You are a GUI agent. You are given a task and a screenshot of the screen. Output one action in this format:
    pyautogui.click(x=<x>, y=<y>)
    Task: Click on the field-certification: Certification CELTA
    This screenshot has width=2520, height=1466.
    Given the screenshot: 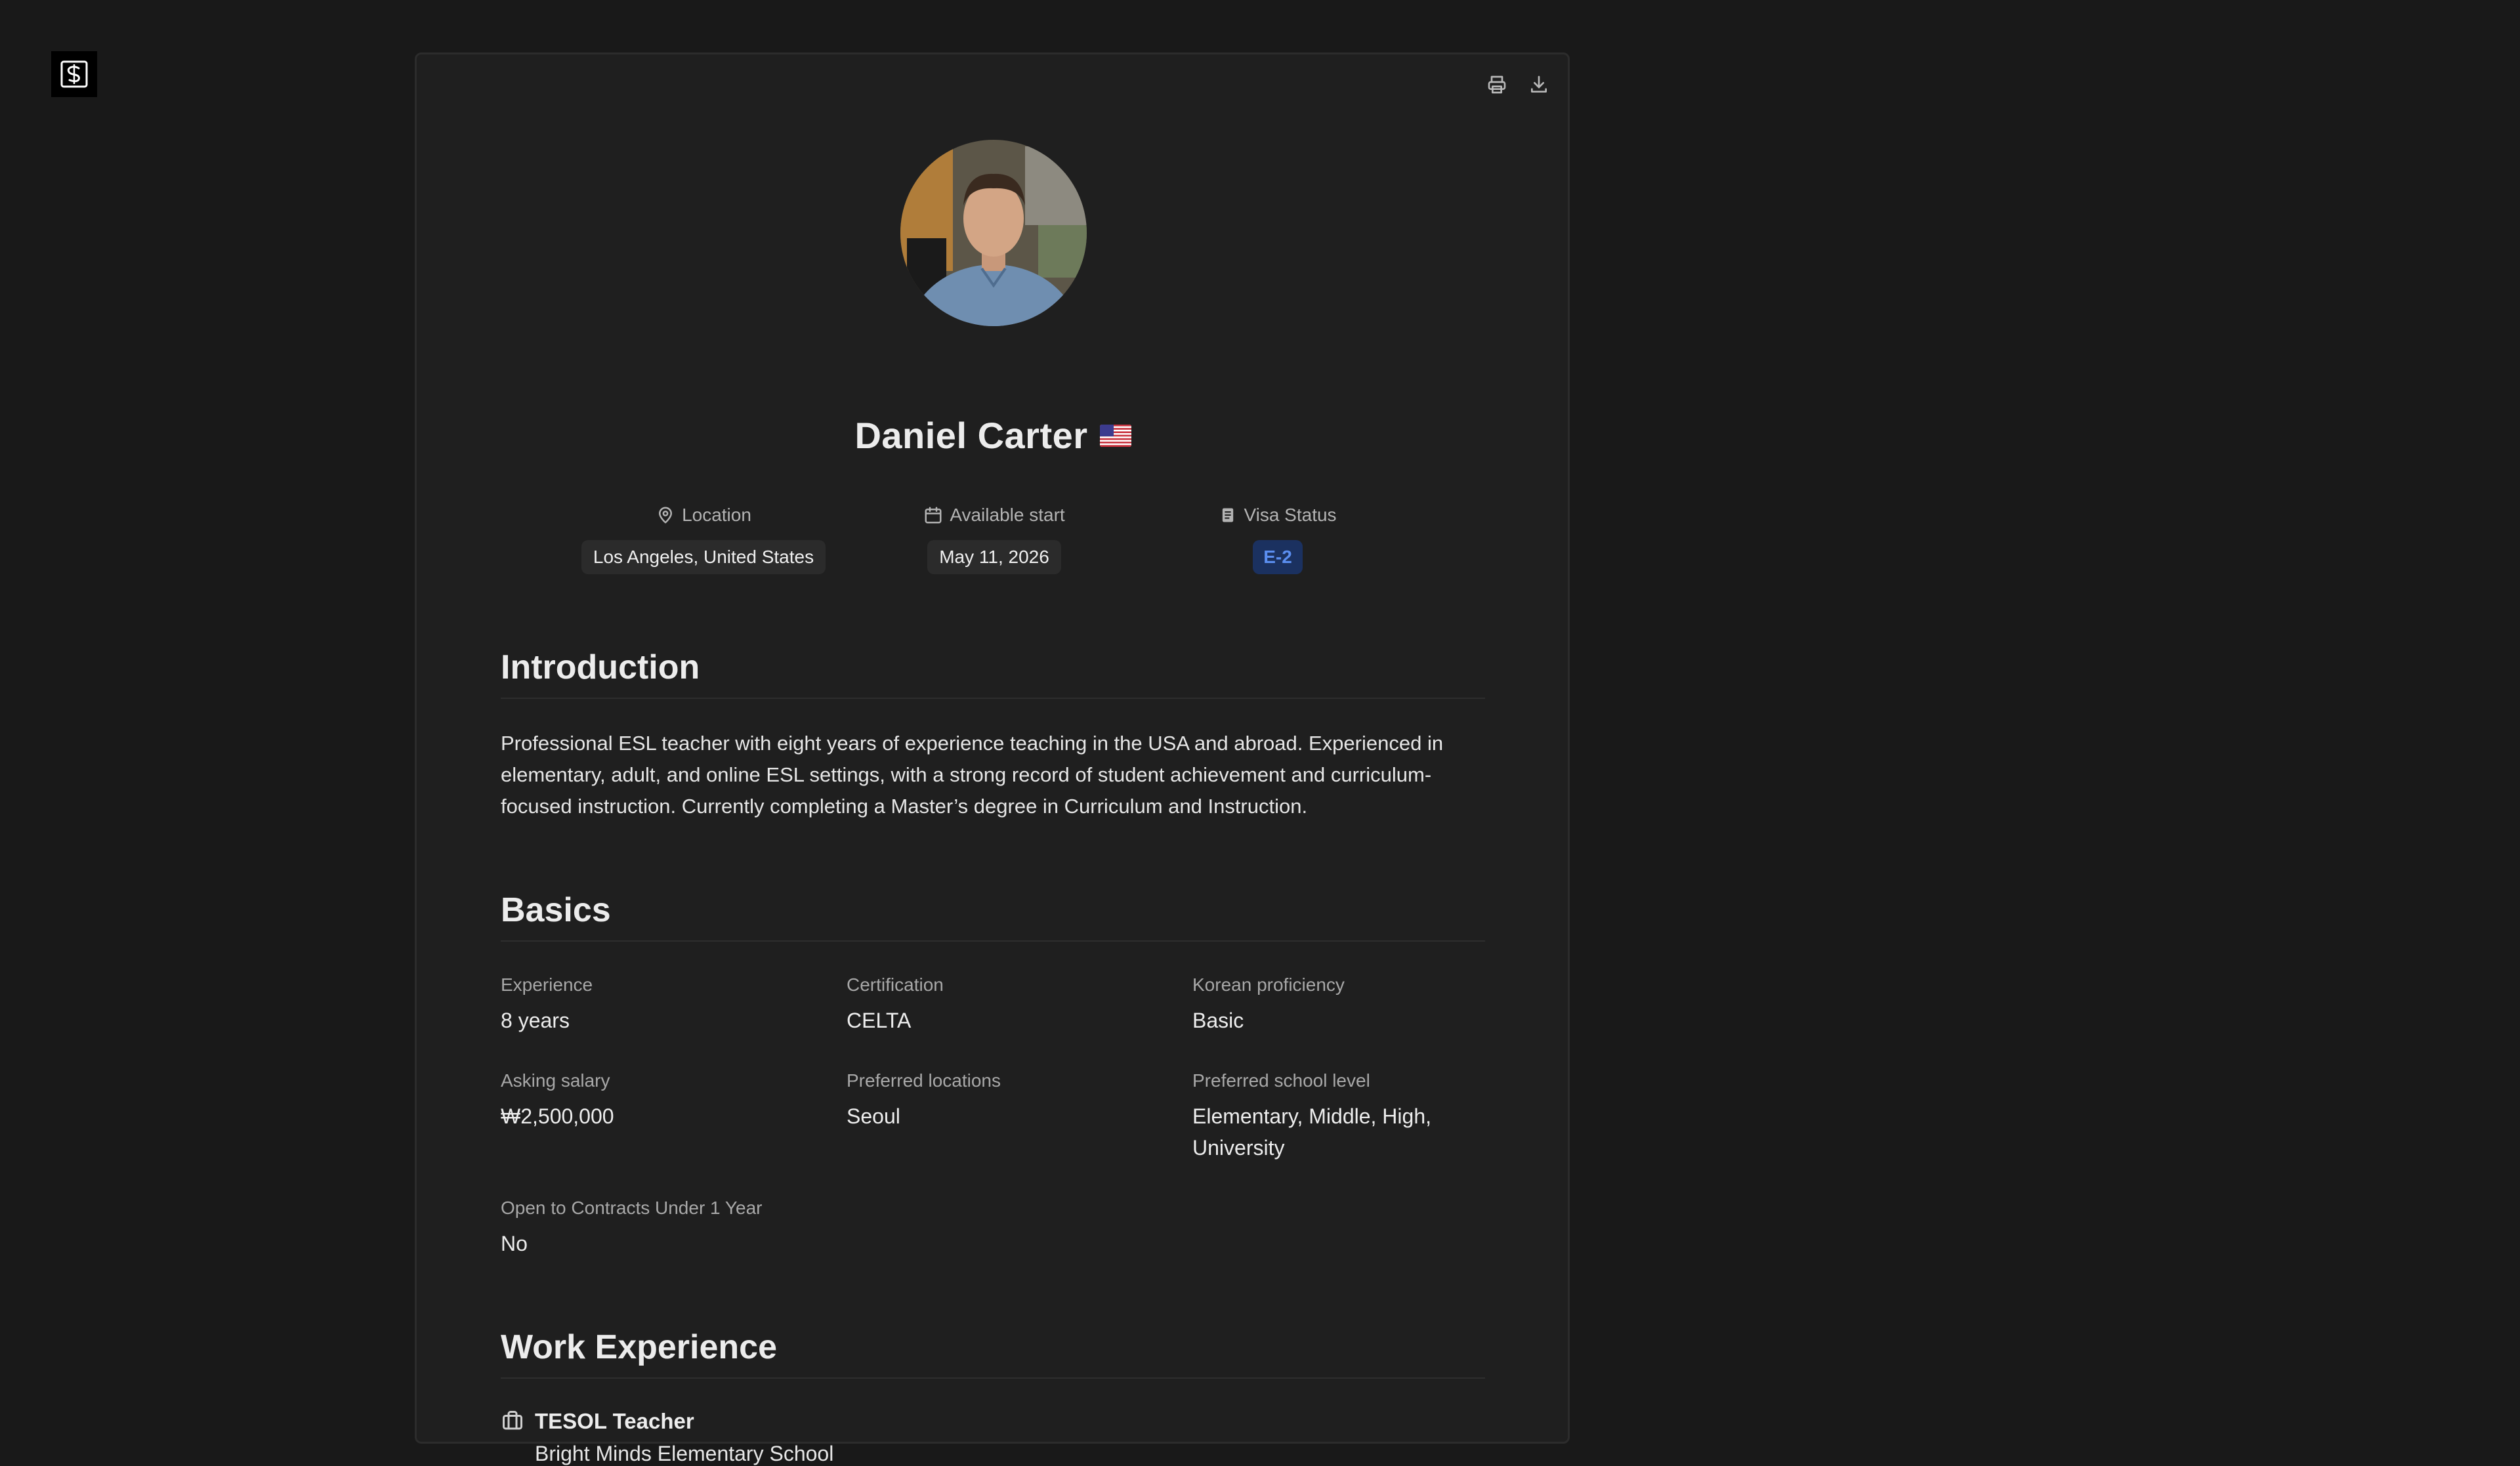 What is the action you would take?
    pyautogui.click(x=997, y=1005)
    